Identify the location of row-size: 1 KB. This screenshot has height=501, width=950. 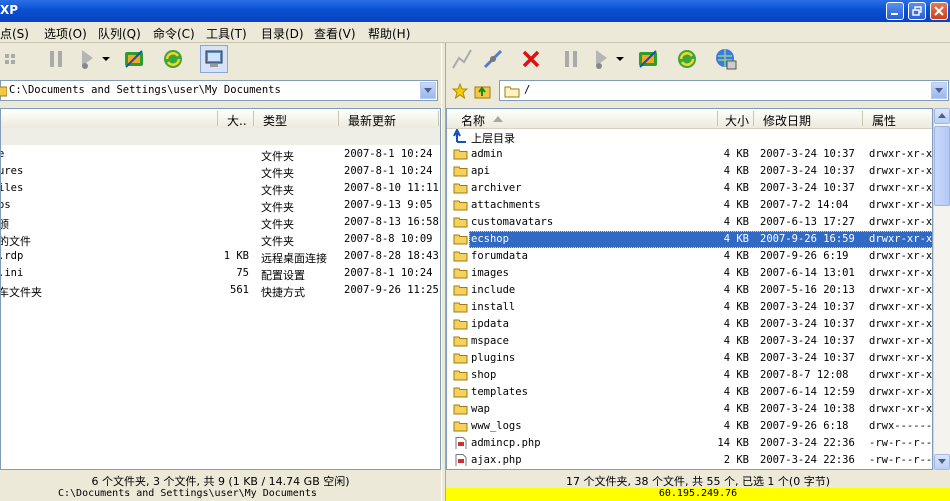
(236, 256).